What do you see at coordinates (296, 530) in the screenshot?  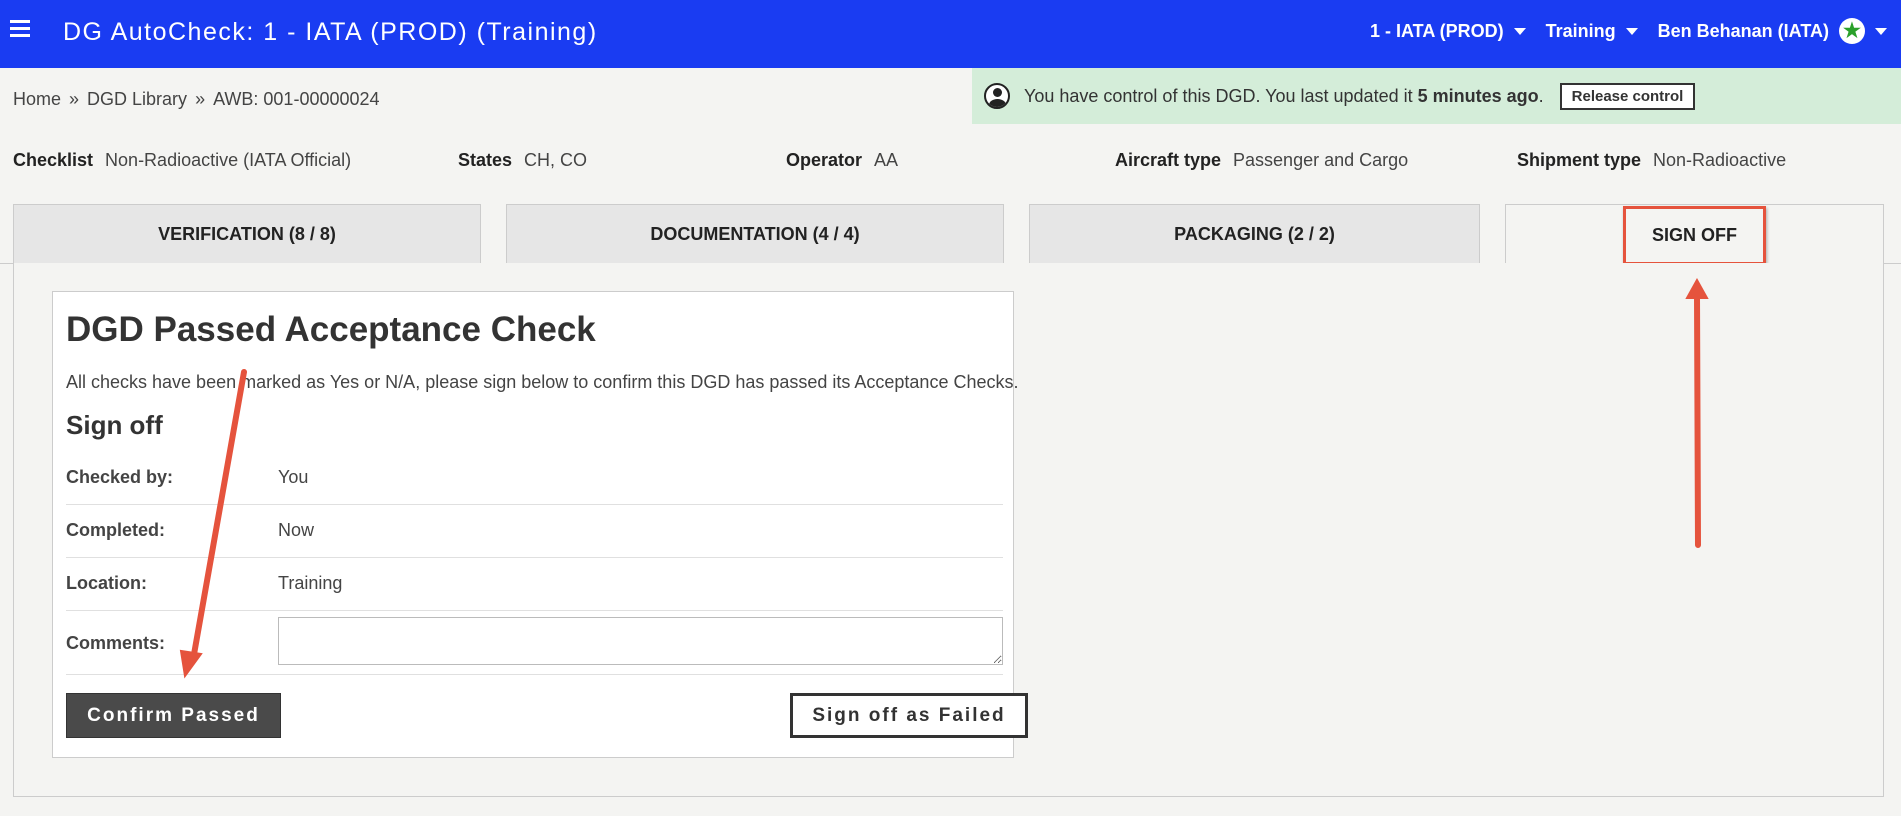 I see `field-value: Now` at bounding box center [296, 530].